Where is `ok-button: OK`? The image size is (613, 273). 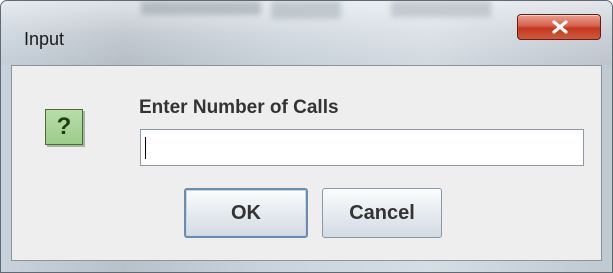
ok-button: OK is located at coordinates (246, 213).